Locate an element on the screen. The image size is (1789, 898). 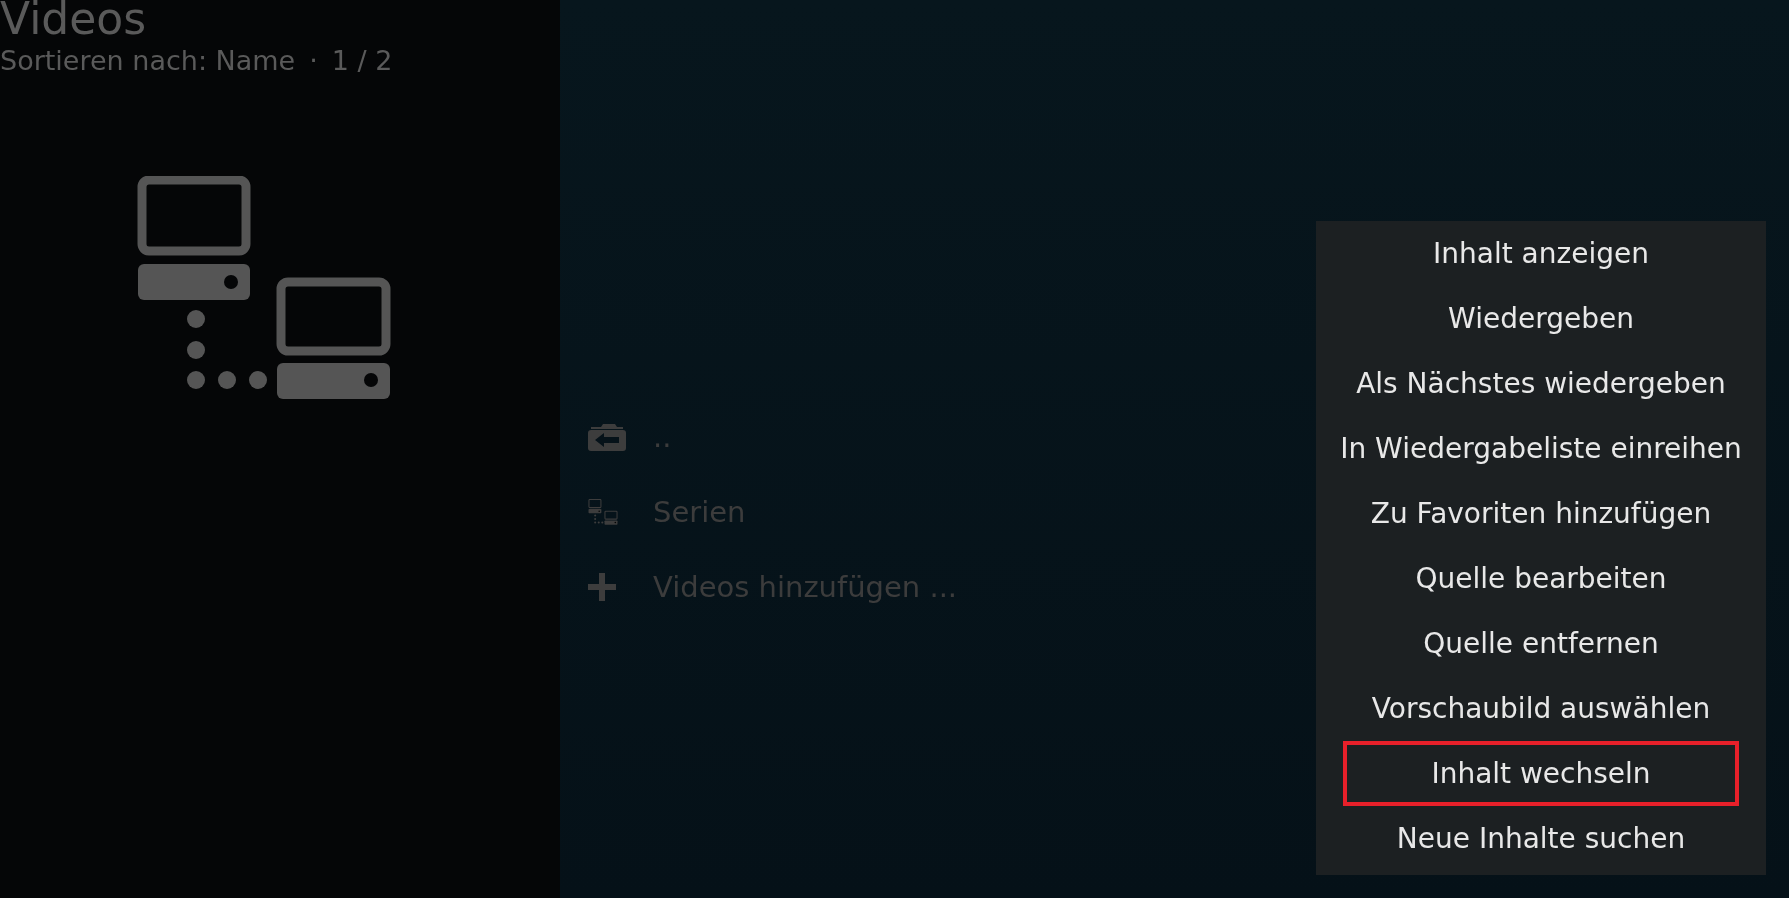
plus-icon is located at coordinates (602, 586).